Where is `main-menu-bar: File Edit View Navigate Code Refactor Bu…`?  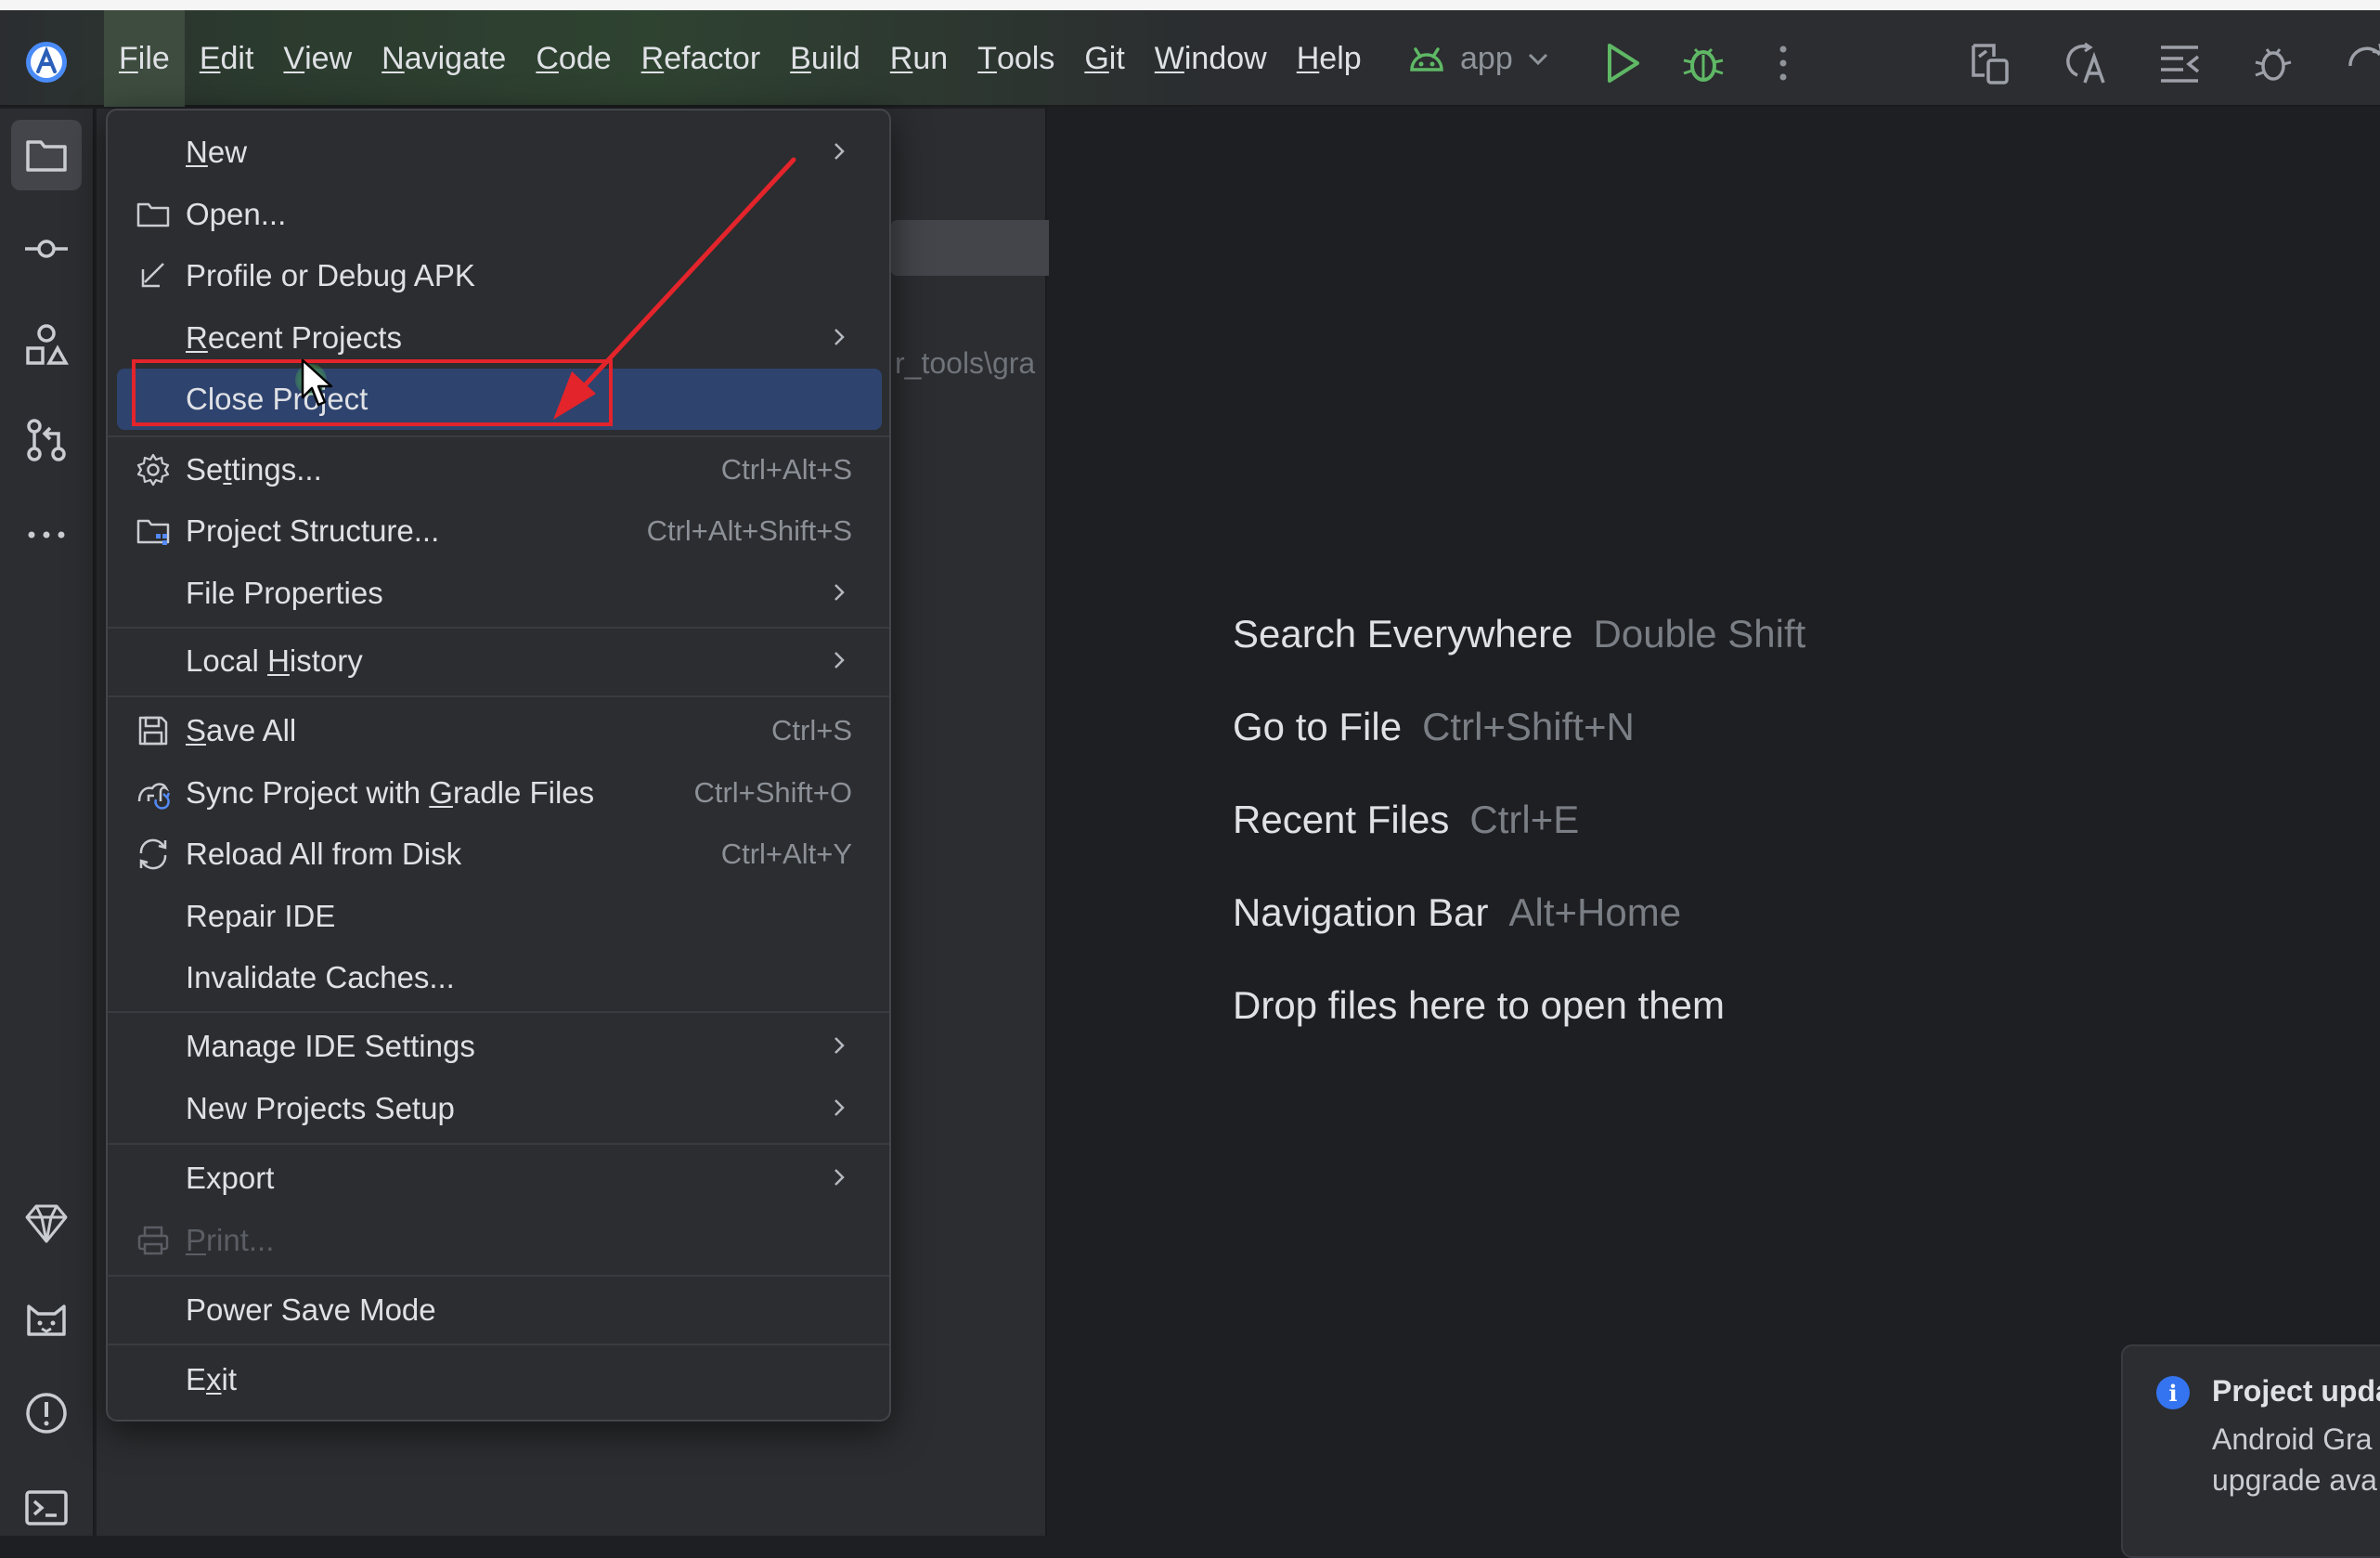 main-menu-bar: File Edit View Navigate Code Refactor Bu… is located at coordinates (740, 58).